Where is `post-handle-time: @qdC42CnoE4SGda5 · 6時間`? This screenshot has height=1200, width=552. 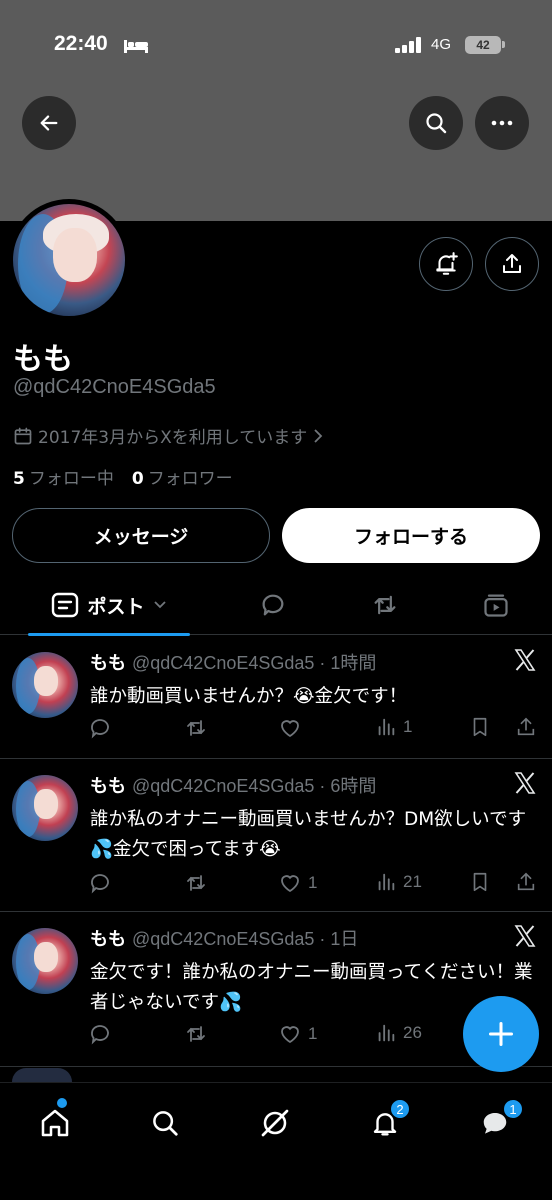
post-handle-time: @qdC42CnoE4SGda5 · 6時間 is located at coordinates (254, 786).